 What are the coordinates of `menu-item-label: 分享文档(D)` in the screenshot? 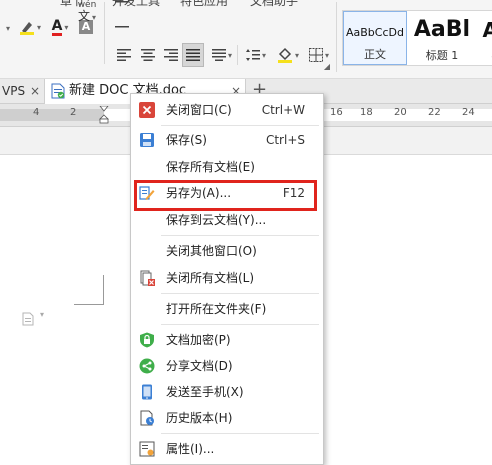 It's located at (199, 366).